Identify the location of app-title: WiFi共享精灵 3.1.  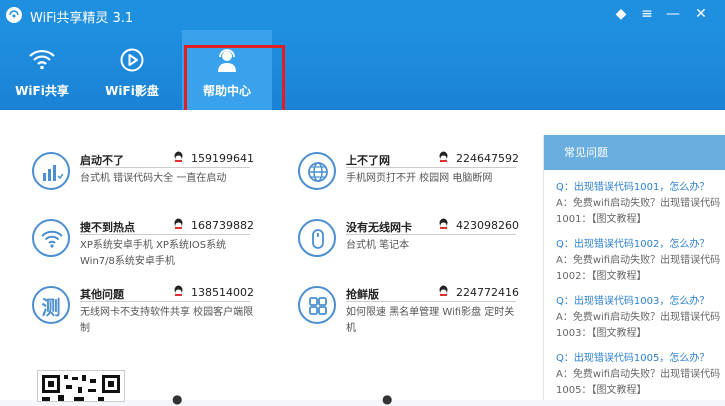
(82, 18).